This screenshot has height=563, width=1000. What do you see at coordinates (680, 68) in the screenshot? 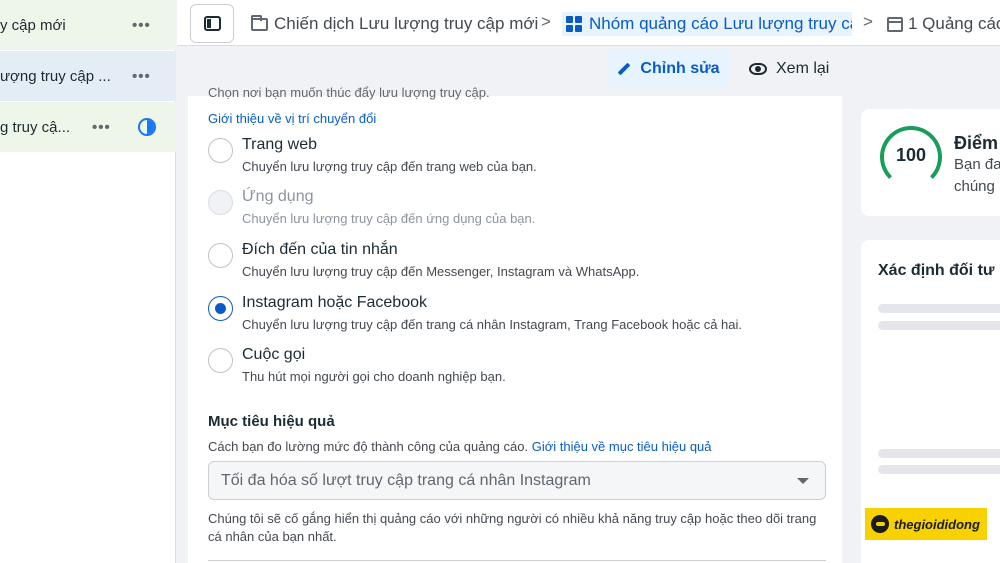
I see `edit-button-label: Chỉnh sửa` at bounding box center [680, 68].